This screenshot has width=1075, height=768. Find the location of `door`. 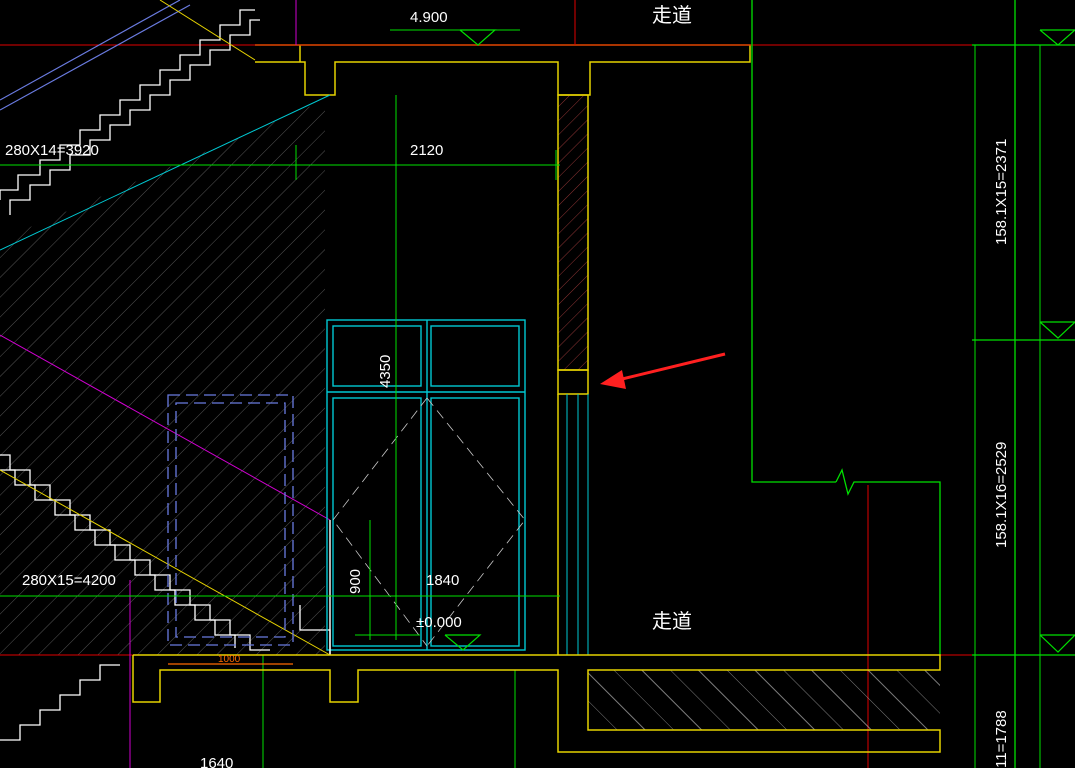

door is located at coordinates (426, 487).